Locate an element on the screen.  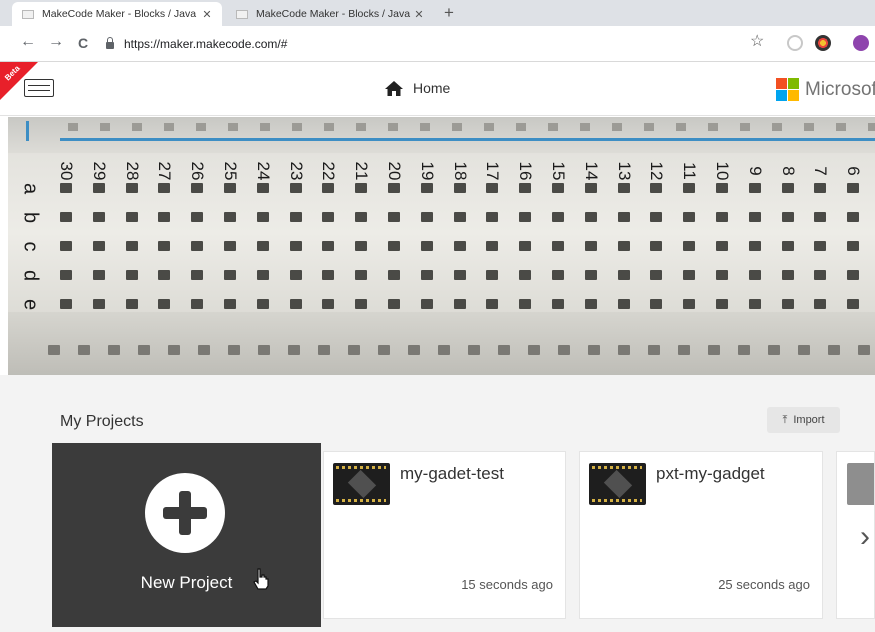
section-title: My Projects is located at coordinates (102, 421).